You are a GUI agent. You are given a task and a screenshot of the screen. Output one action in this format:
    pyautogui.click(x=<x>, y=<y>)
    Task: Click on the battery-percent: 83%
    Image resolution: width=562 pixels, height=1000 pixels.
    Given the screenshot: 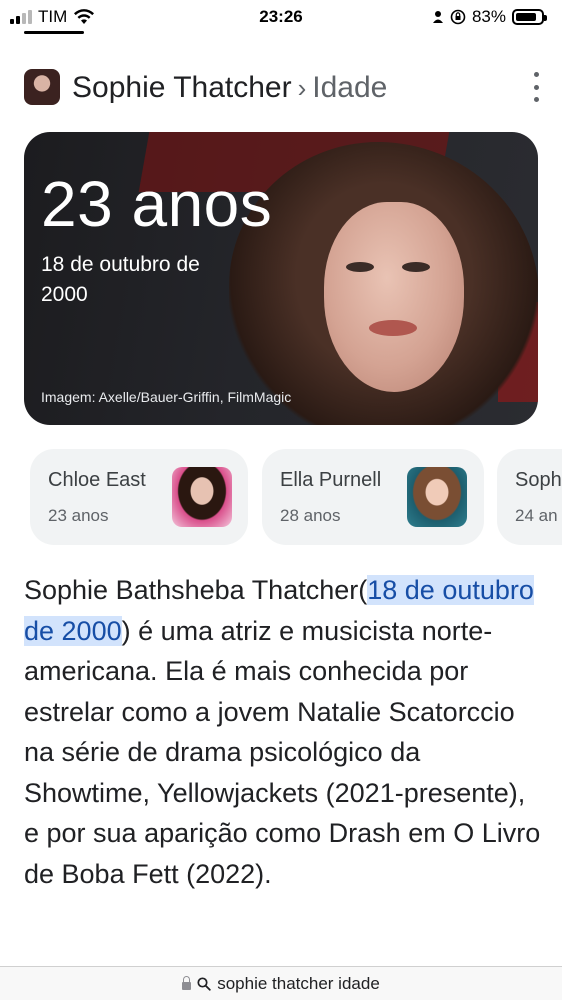 What is the action you would take?
    pyautogui.click(x=488, y=16)
    